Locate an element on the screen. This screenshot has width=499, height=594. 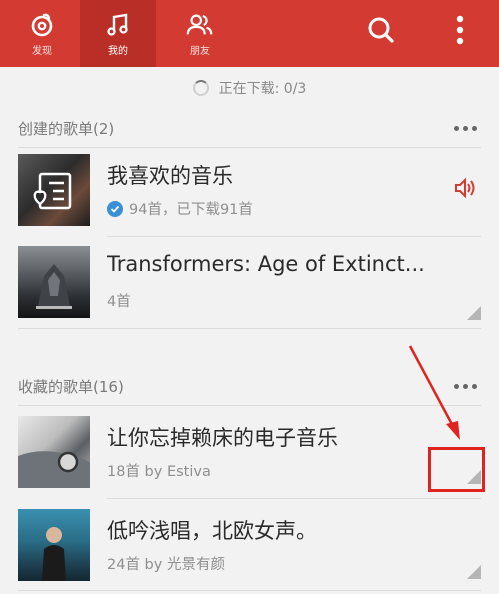
annotation-highlight-box is located at coordinates (456, 469).